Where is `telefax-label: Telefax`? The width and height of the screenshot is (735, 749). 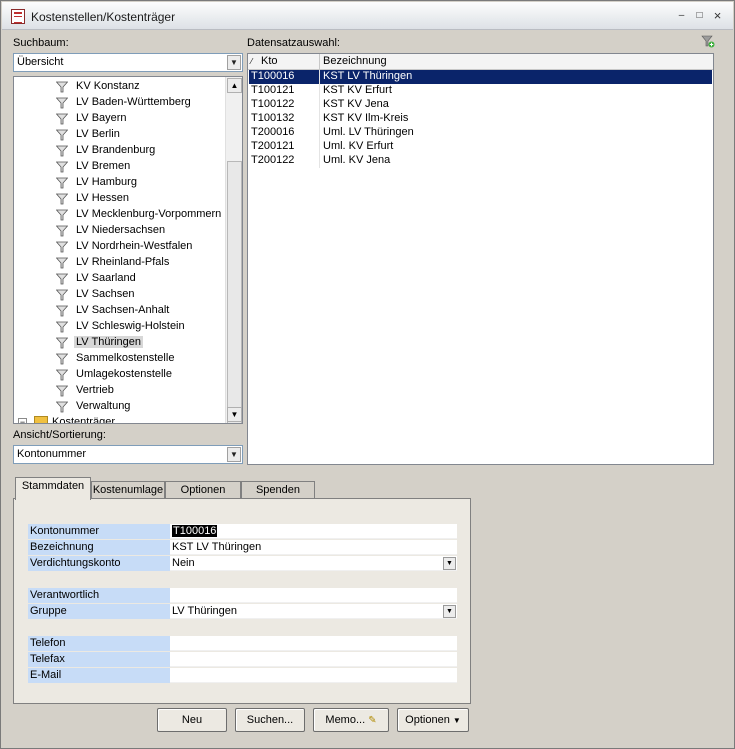 telefax-label: Telefax is located at coordinates (99, 659).